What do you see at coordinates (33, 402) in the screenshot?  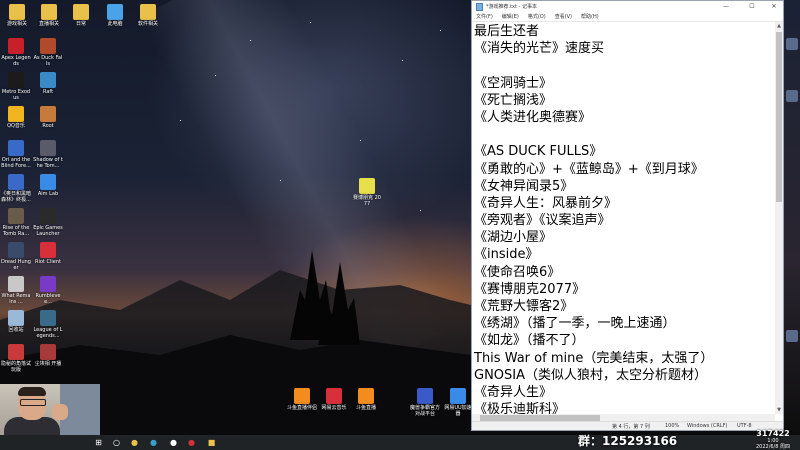 I see `webcam-person-glasses` at bounding box center [33, 402].